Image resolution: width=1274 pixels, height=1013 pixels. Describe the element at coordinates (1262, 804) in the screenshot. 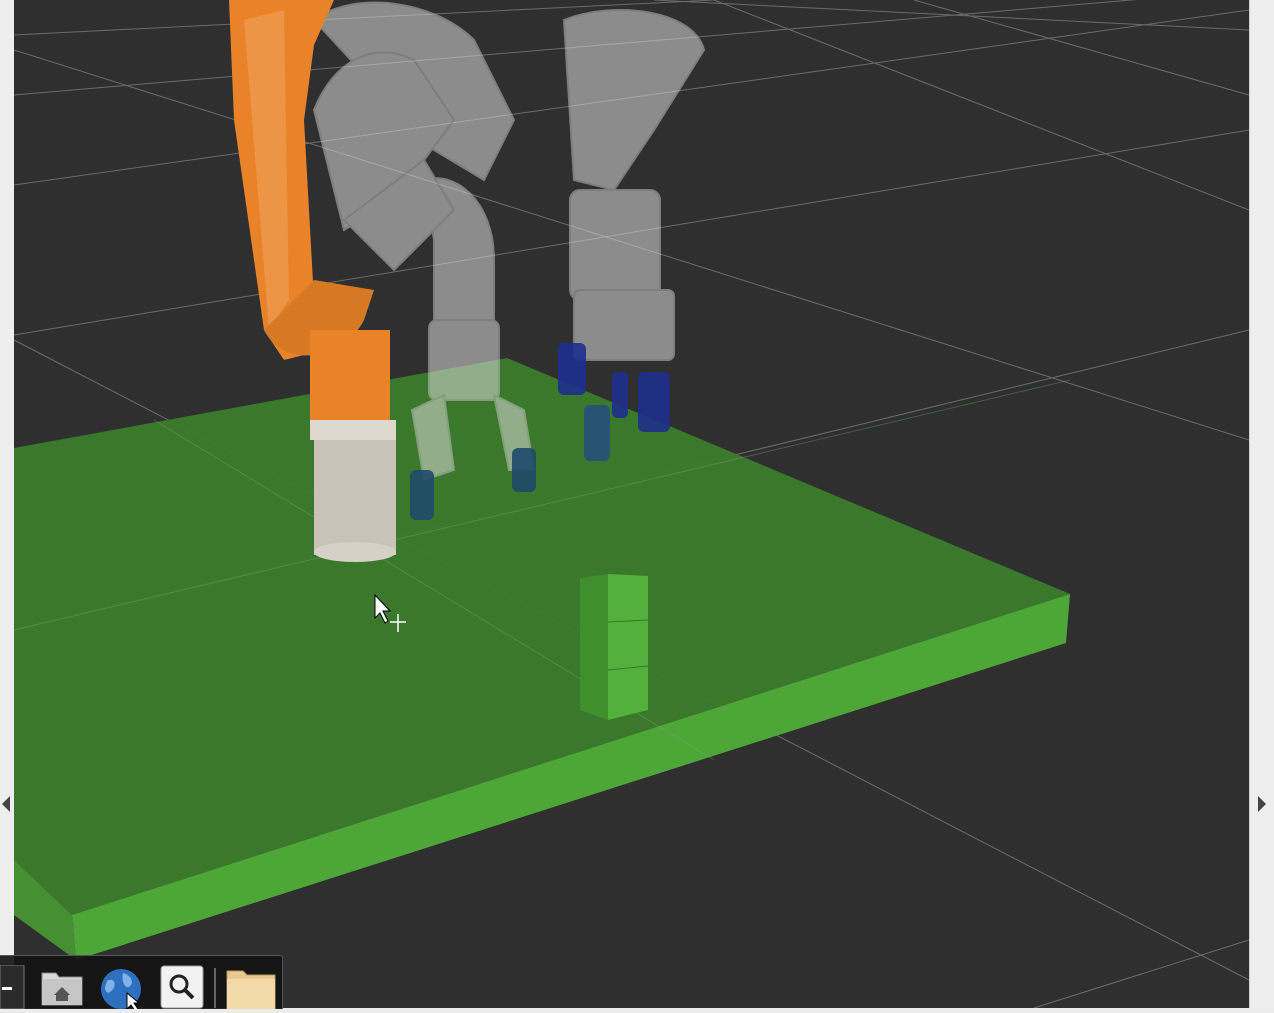

I see `collapse-right-arrow-icon` at that location.